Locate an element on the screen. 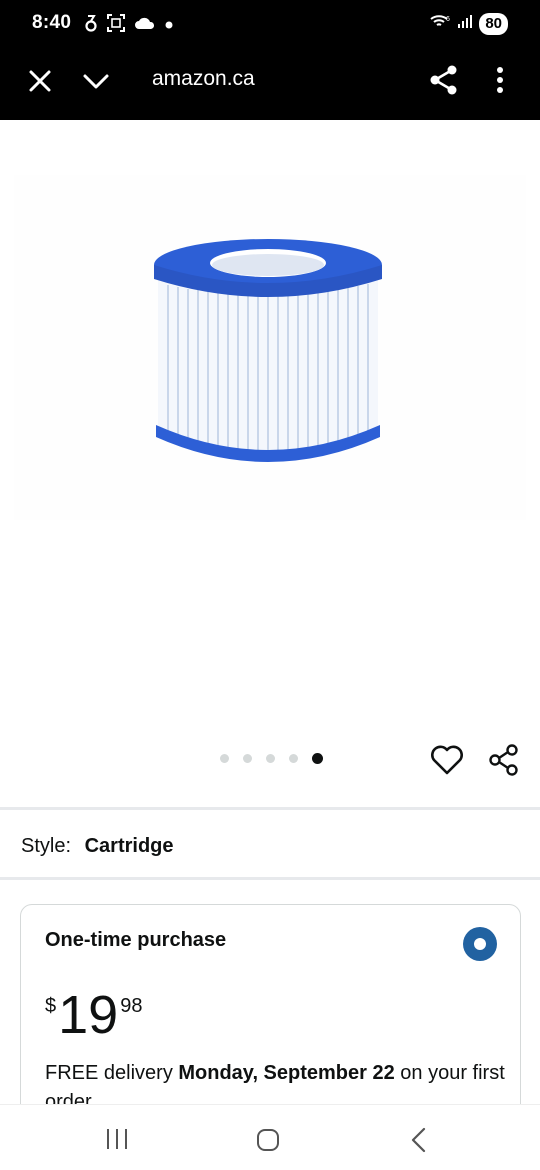  system-nav-bar is located at coordinates (270, 1137).